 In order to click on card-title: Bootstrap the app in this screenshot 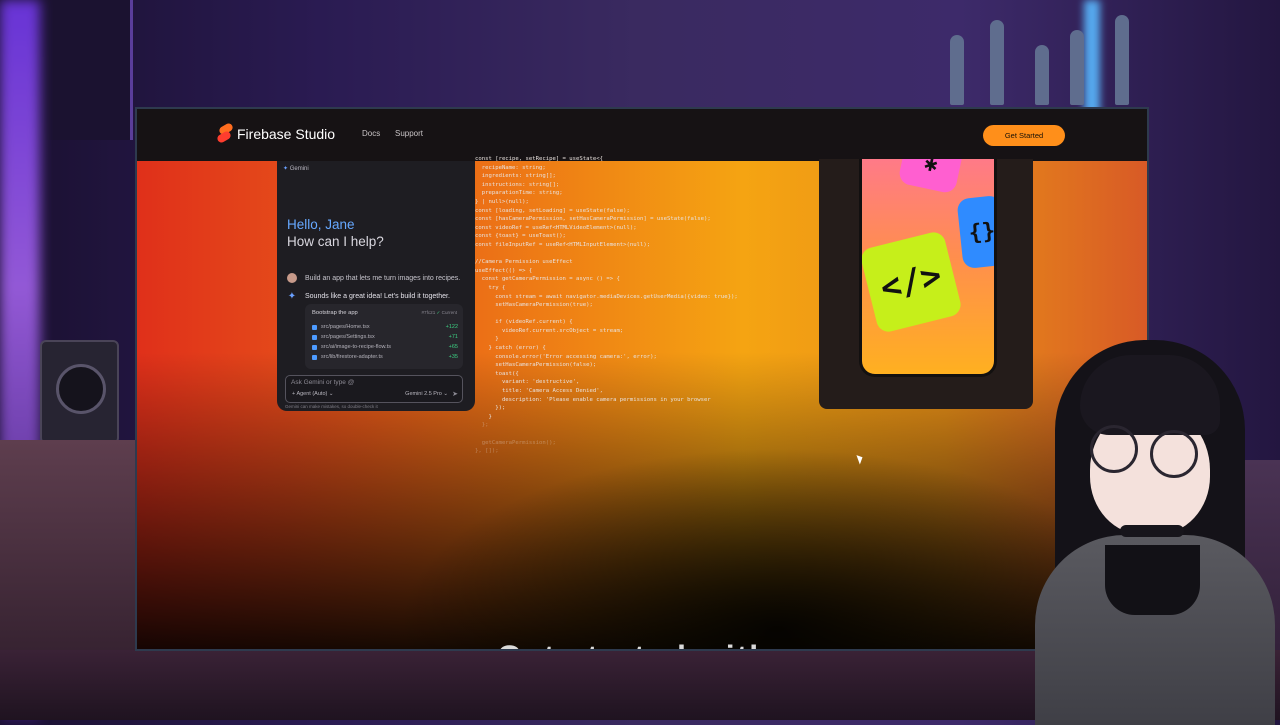, I will do `click(335, 313)`.